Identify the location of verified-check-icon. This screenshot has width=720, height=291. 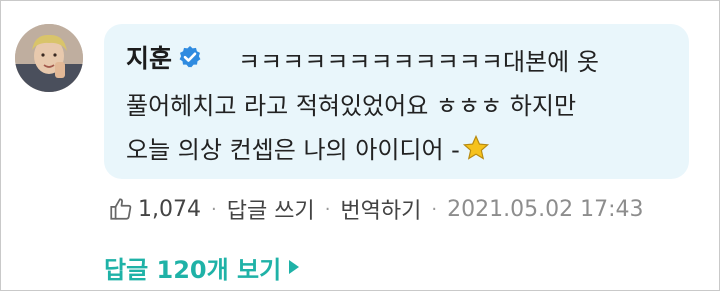
(190, 57).